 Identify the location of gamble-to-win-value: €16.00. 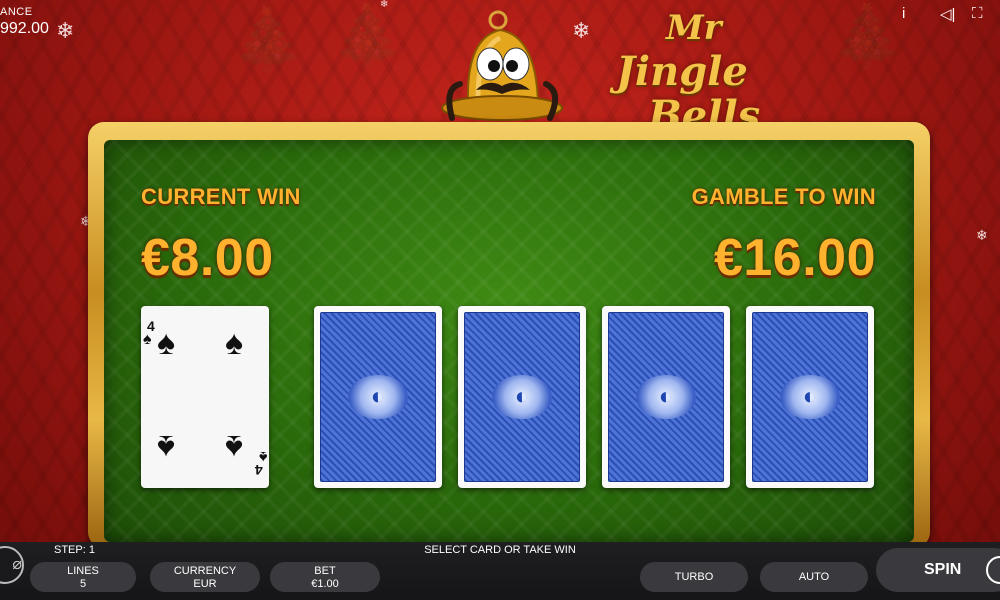
(794, 258).